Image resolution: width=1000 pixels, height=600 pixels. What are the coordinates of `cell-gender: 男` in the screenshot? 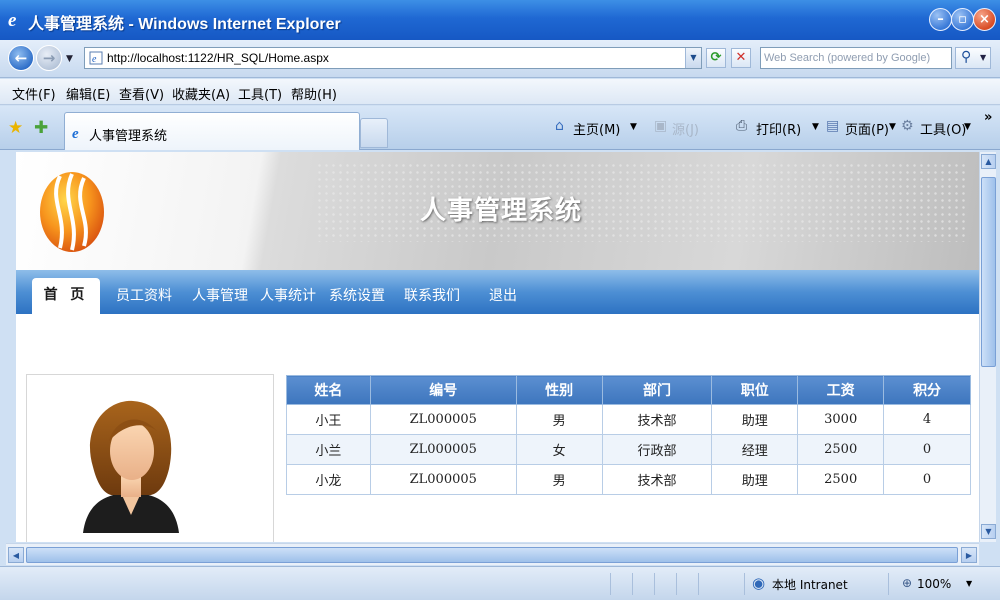 It's located at (559, 419).